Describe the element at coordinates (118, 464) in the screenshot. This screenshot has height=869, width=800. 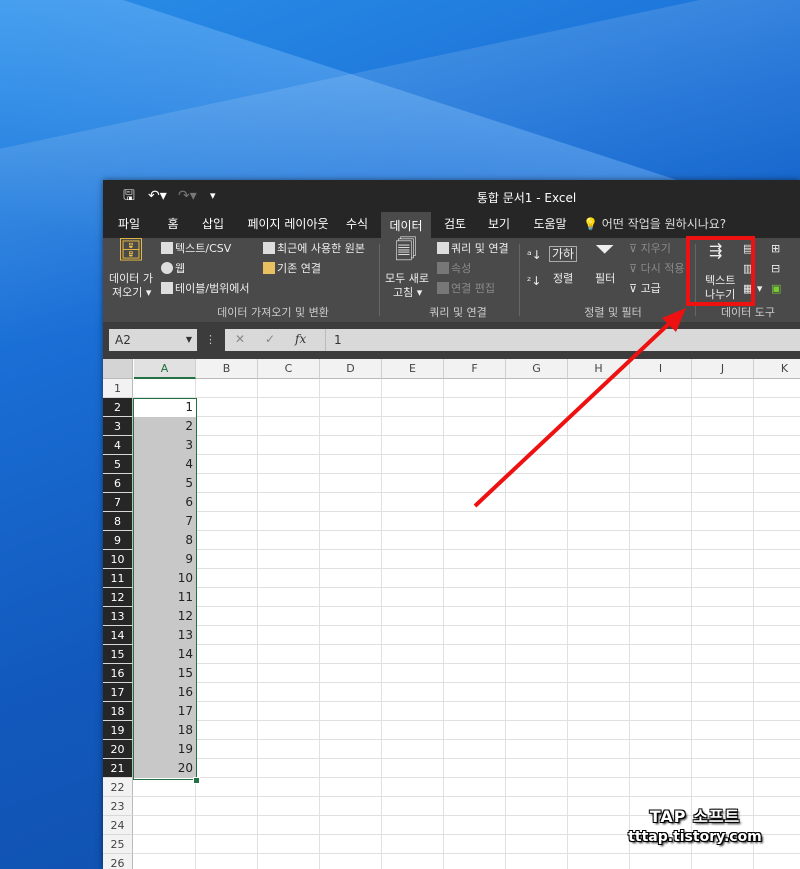
I see `row-header: 5` at that location.